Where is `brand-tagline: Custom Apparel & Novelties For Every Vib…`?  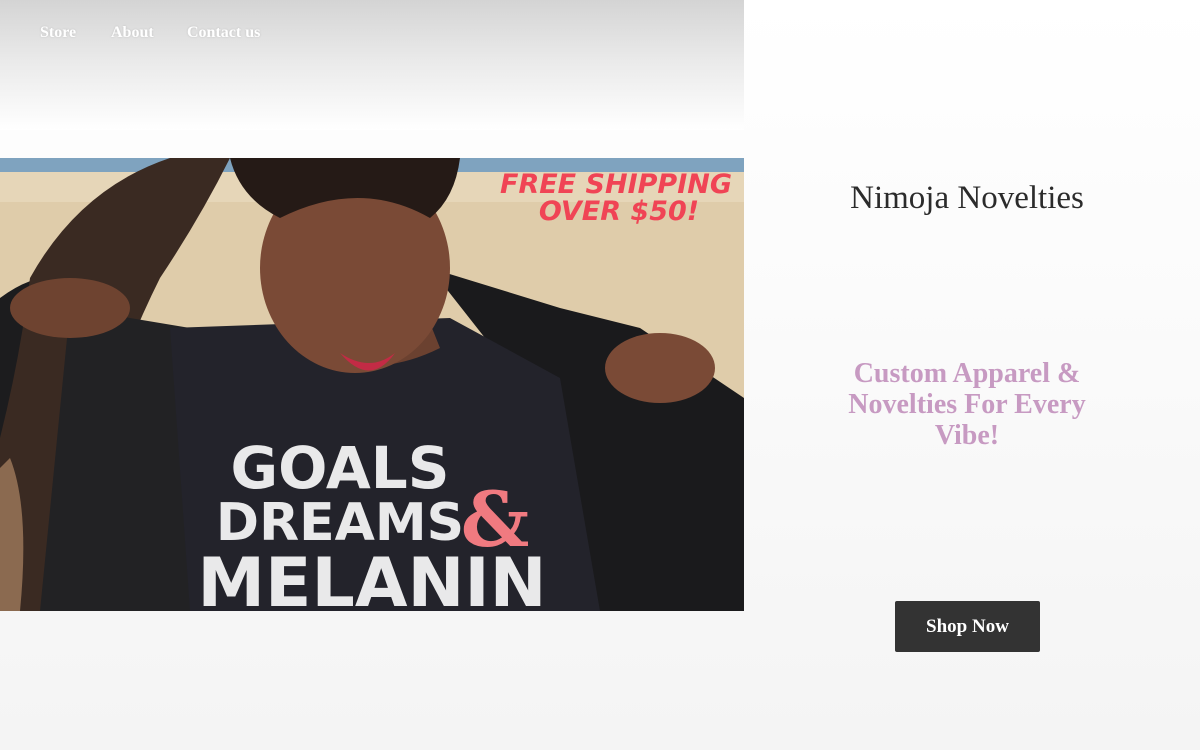 brand-tagline: Custom Apparel & Novelties For Every Vib… is located at coordinates (967, 404).